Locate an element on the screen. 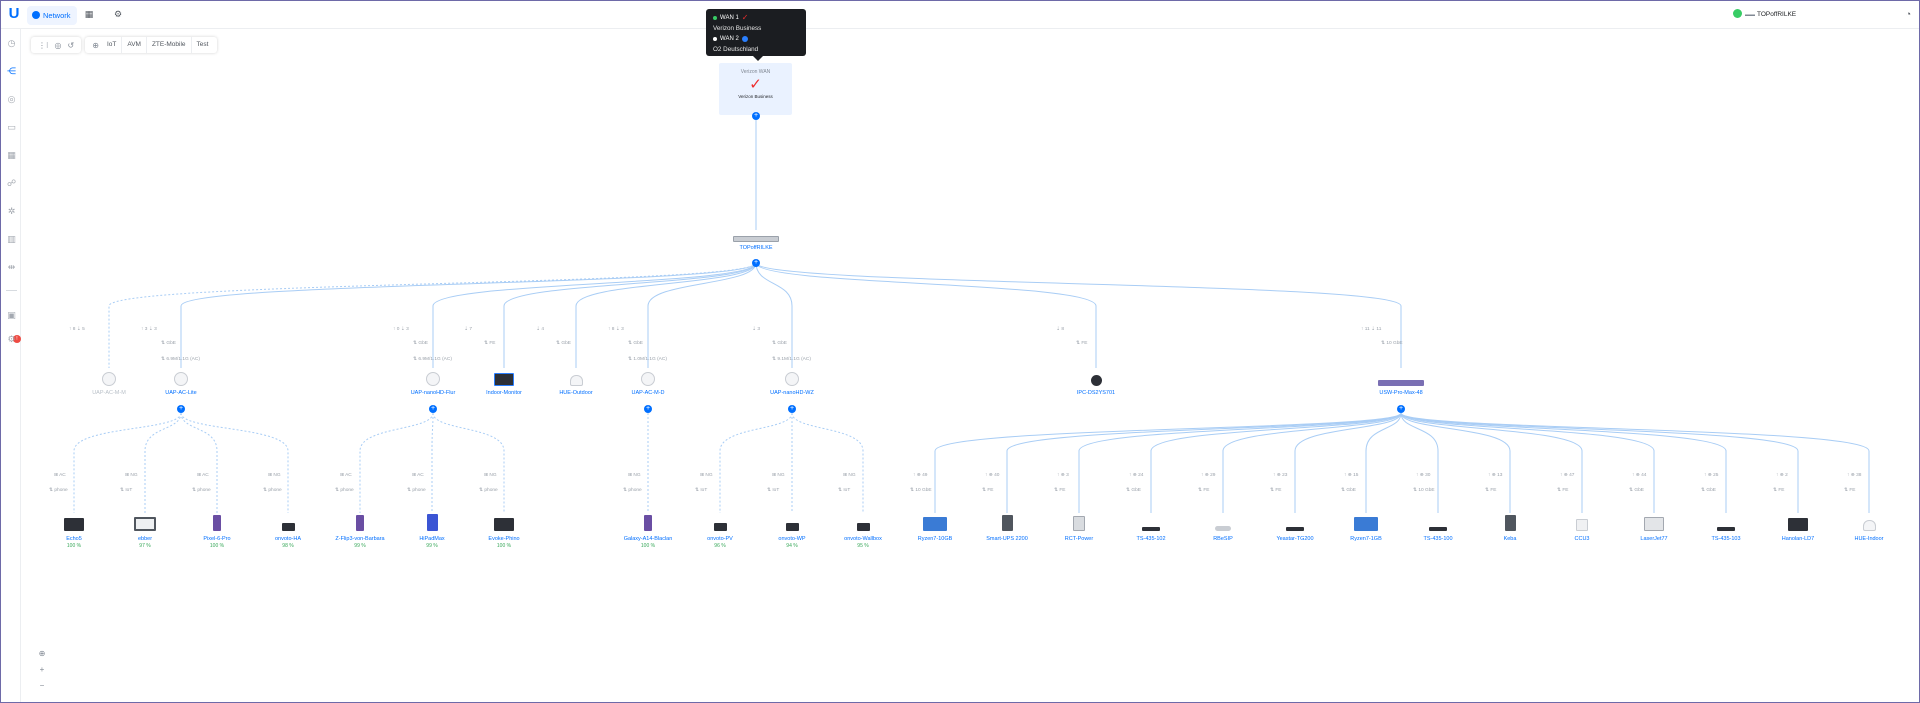  layout-icon: ⋮⁝ is located at coordinates (43, 45).